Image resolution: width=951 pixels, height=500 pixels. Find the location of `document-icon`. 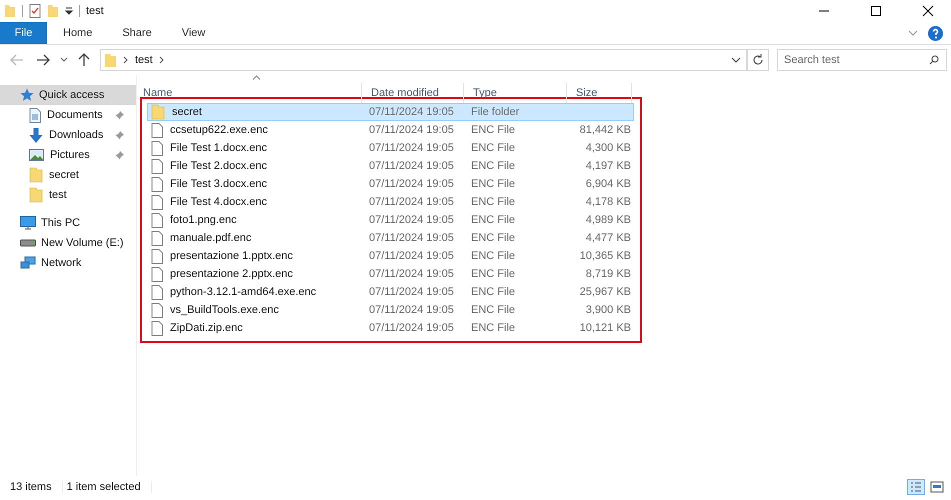

document-icon is located at coordinates (35, 115).